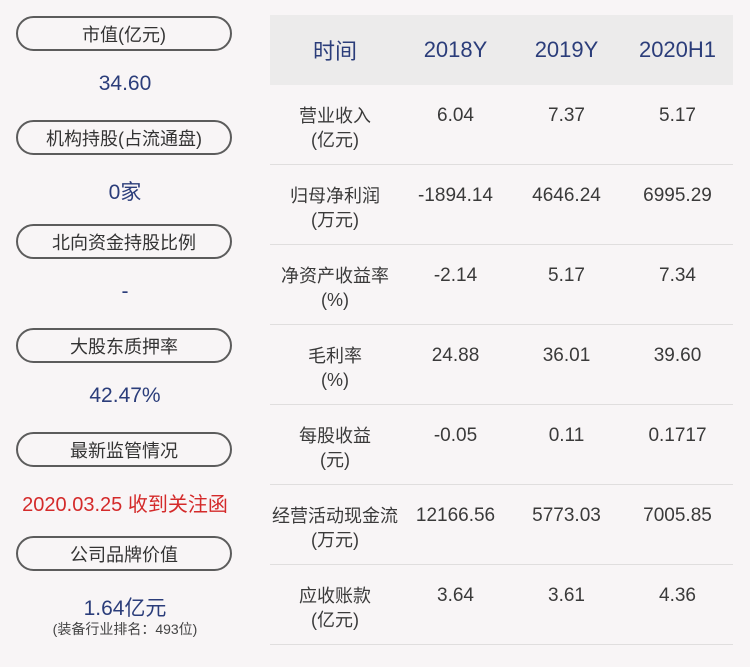 This screenshot has height=667, width=750. Describe the element at coordinates (677, 115) in the screenshot. I see `cell-2020h1: 5.17` at that location.